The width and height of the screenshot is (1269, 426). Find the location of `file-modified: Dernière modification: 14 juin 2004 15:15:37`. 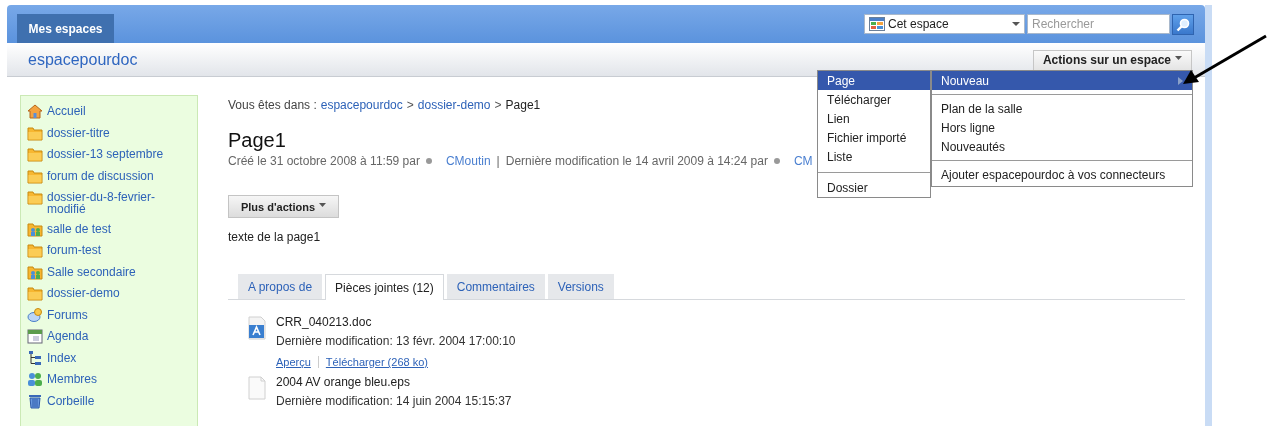

file-modified: Dernière modification: 14 juin 2004 15:15:37 is located at coordinates (394, 401).